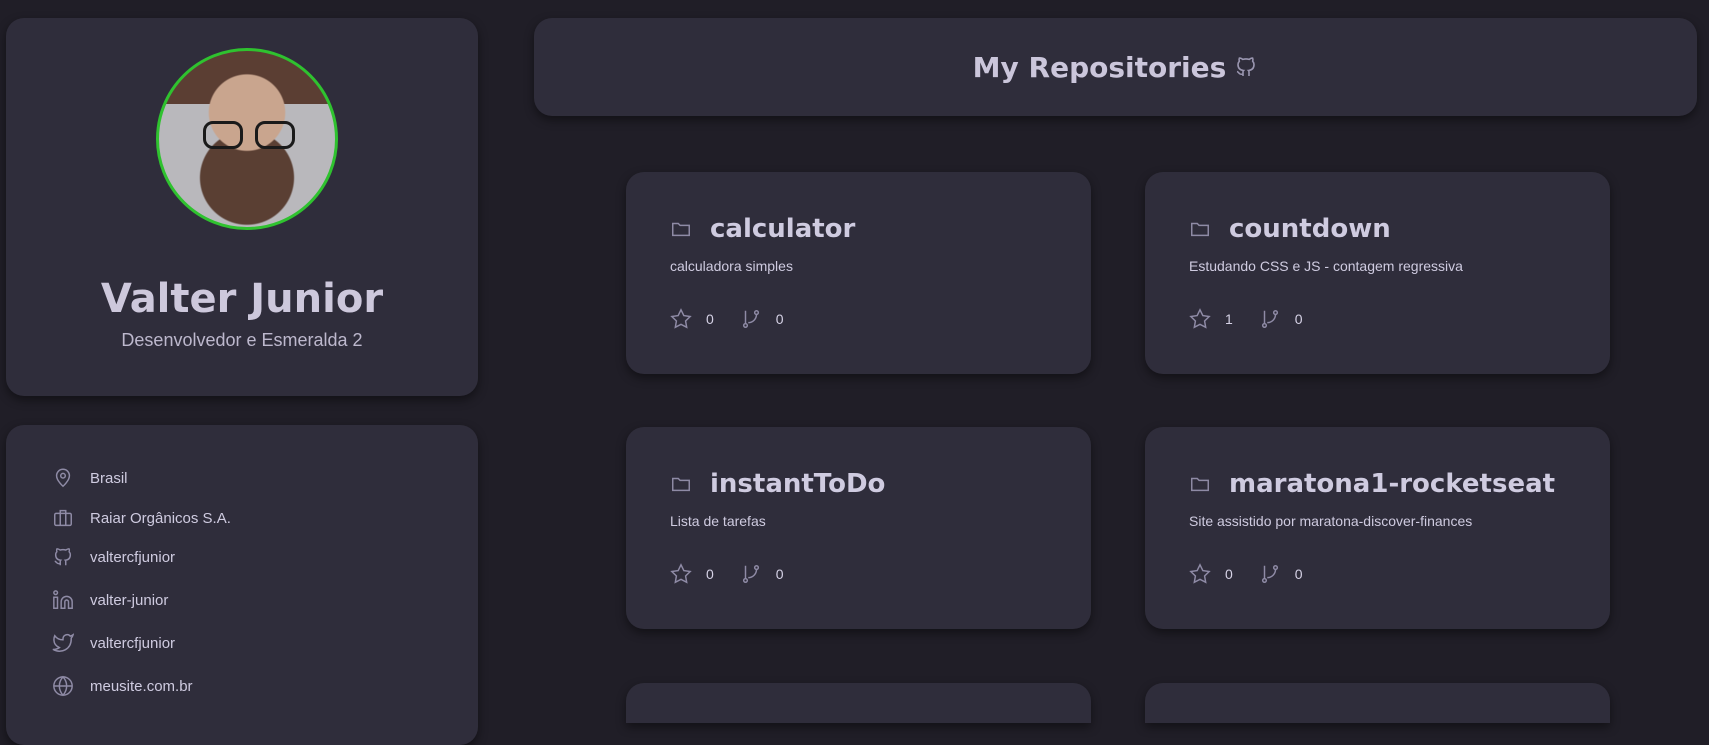 This screenshot has width=1709, height=745. I want to click on info-github-text: valtercfjunior, so click(132, 557).